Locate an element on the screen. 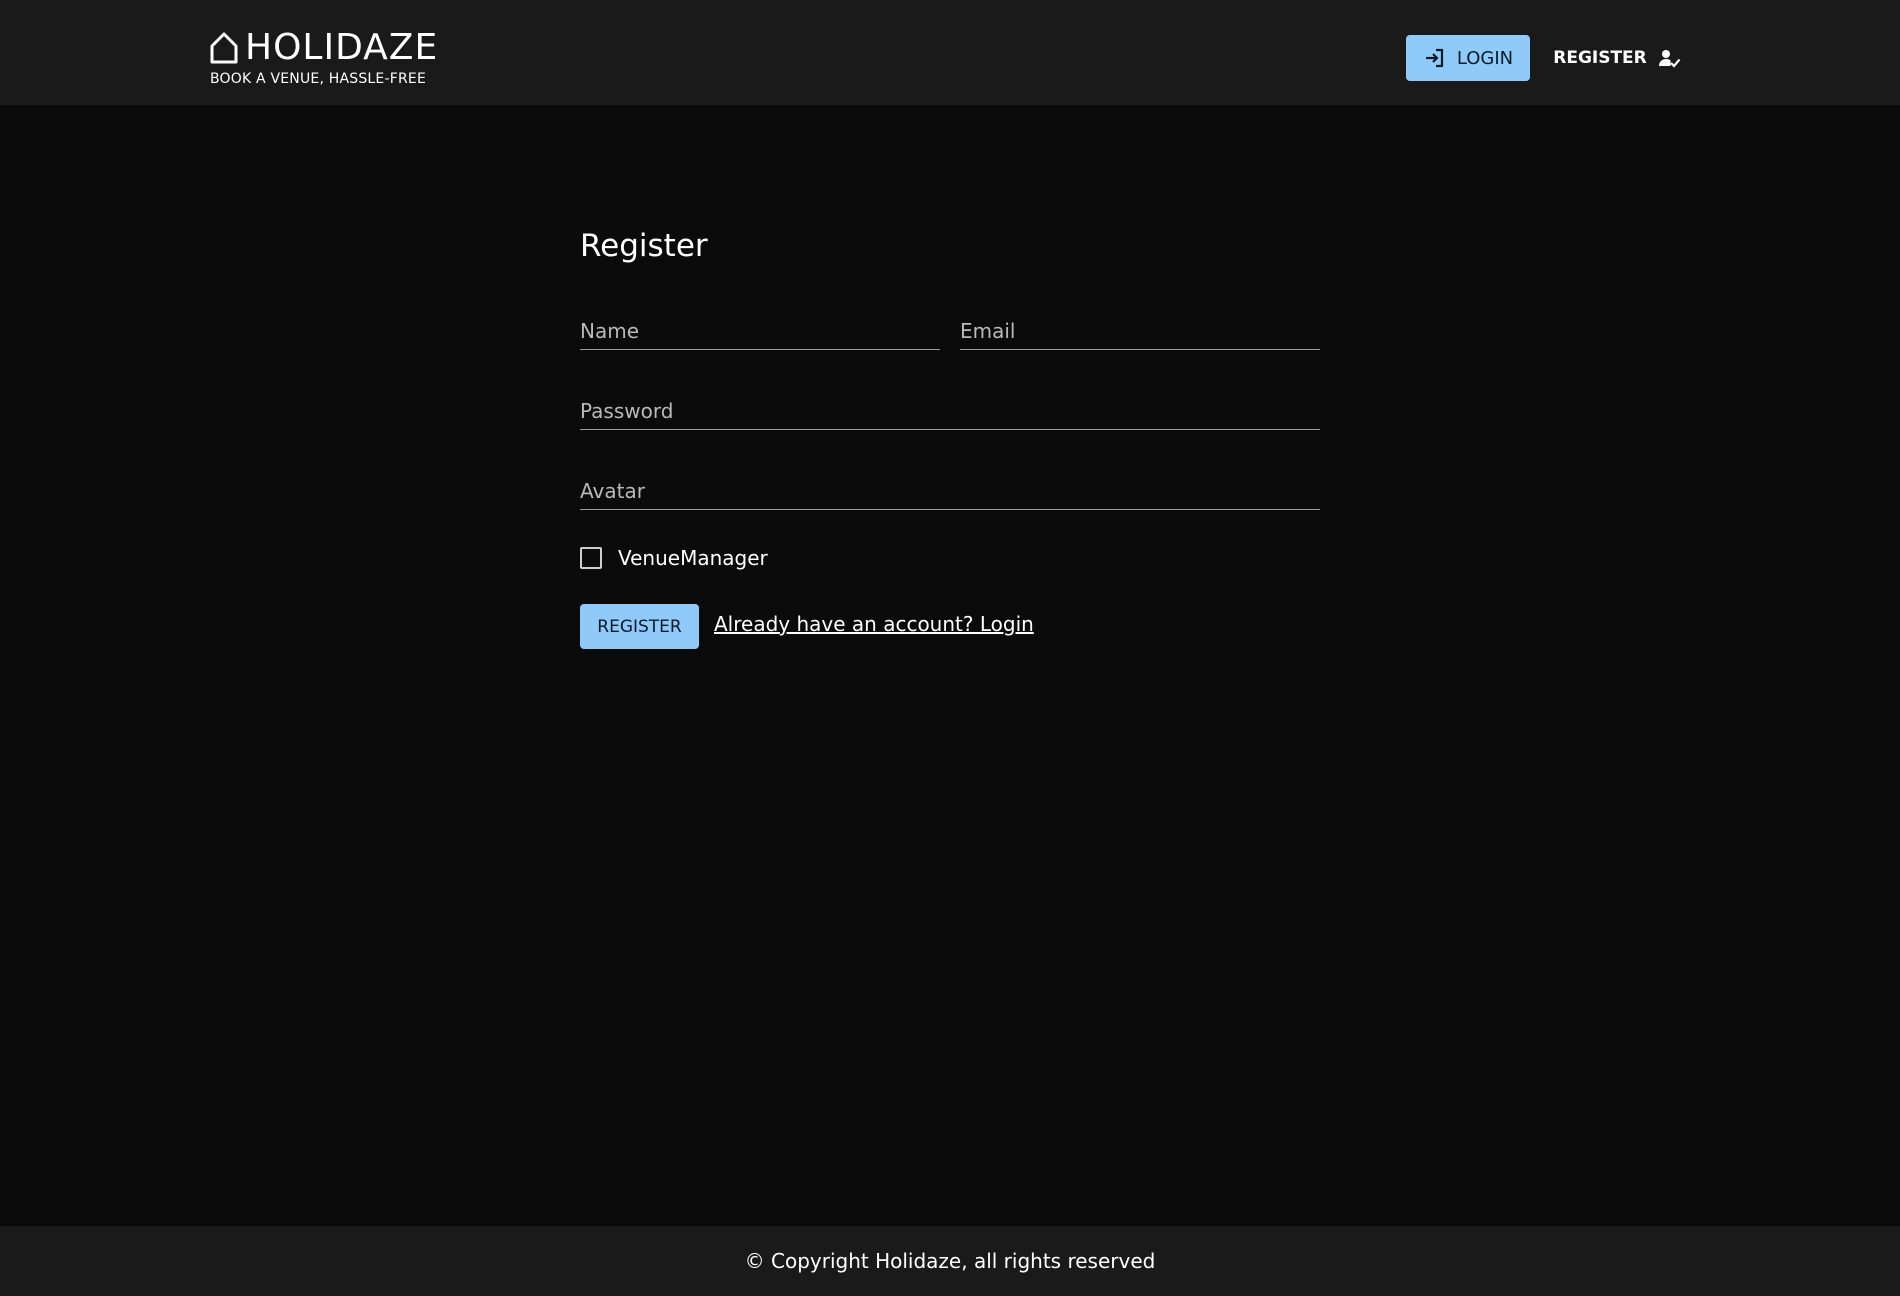 The image size is (1900, 1296). name-field-wrapper is located at coordinates (760, 329).